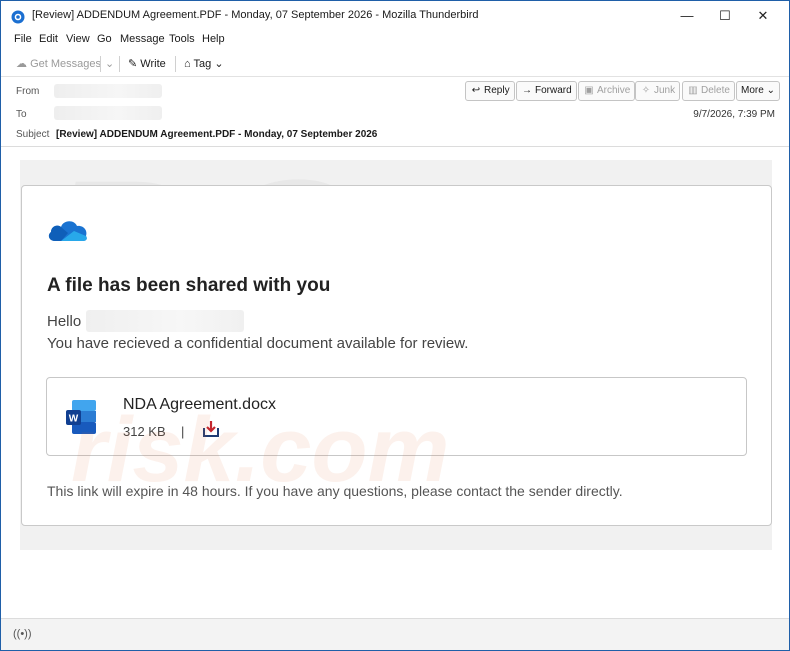 Image resolution: width=790 pixels, height=651 pixels. What do you see at coordinates (213, 39) in the screenshot?
I see `menu-help: Help` at bounding box center [213, 39].